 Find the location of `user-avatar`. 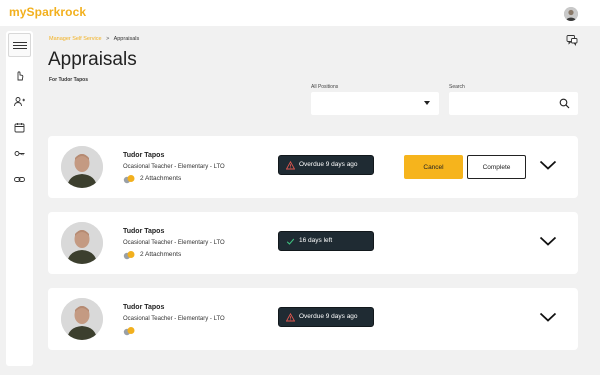

user-avatar is located at coordinates (571, 14).